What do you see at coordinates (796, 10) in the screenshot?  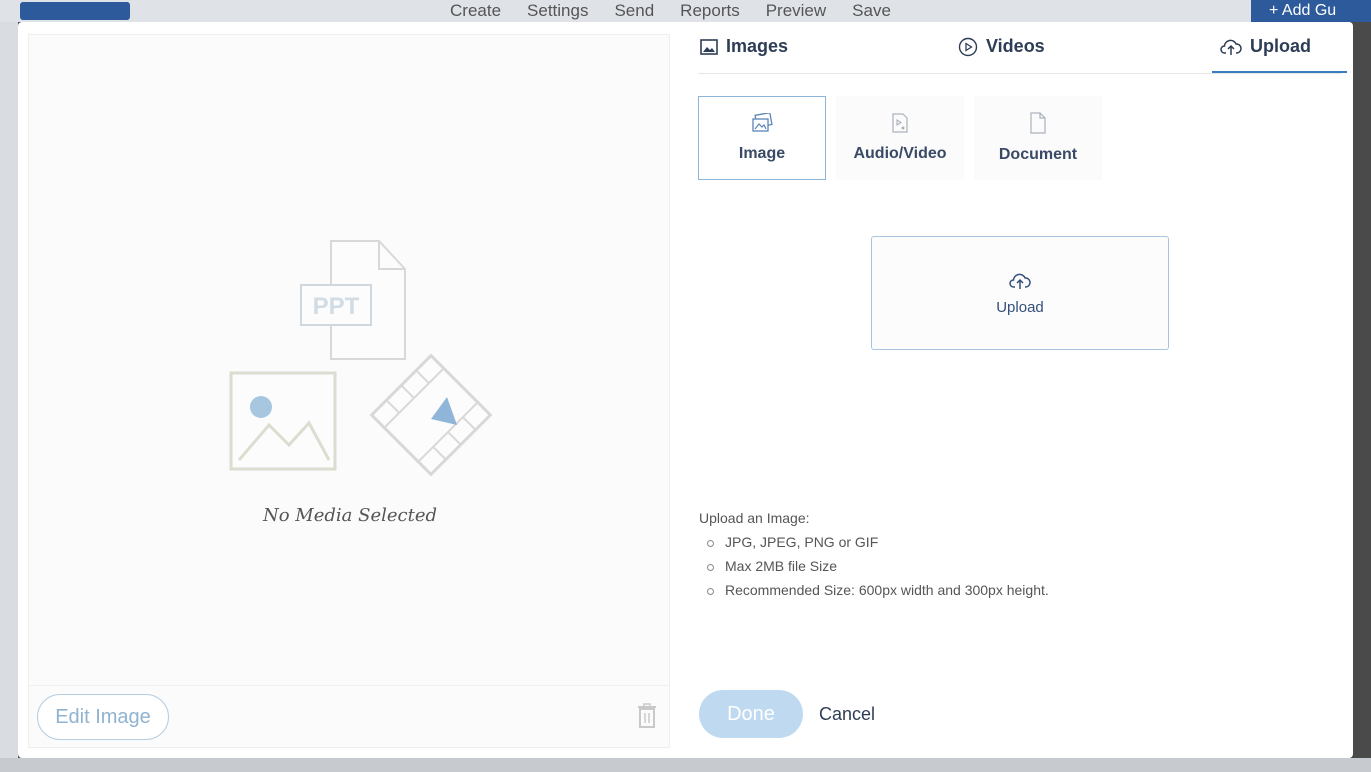 I see `bg-preview: Preview` at bounding box center [796, 10].